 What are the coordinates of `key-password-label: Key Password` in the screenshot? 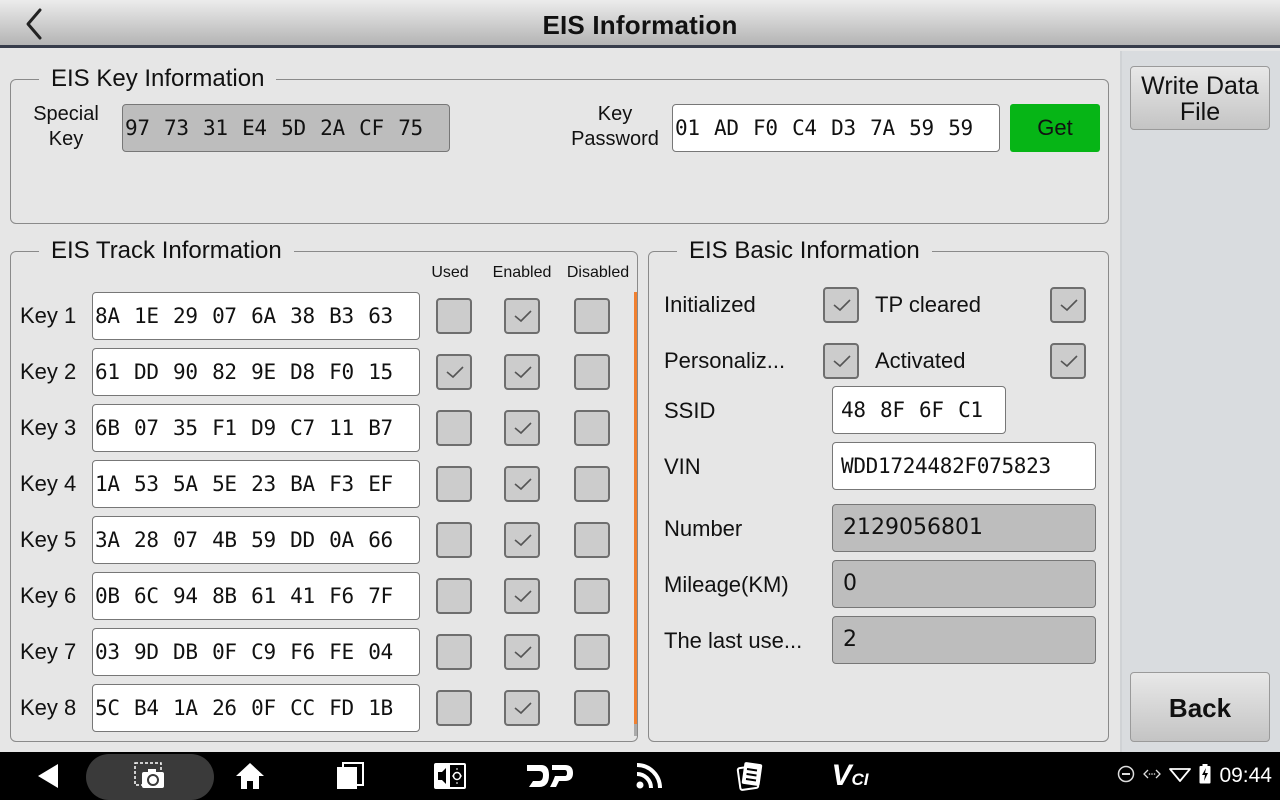 It's located at (615, 127).